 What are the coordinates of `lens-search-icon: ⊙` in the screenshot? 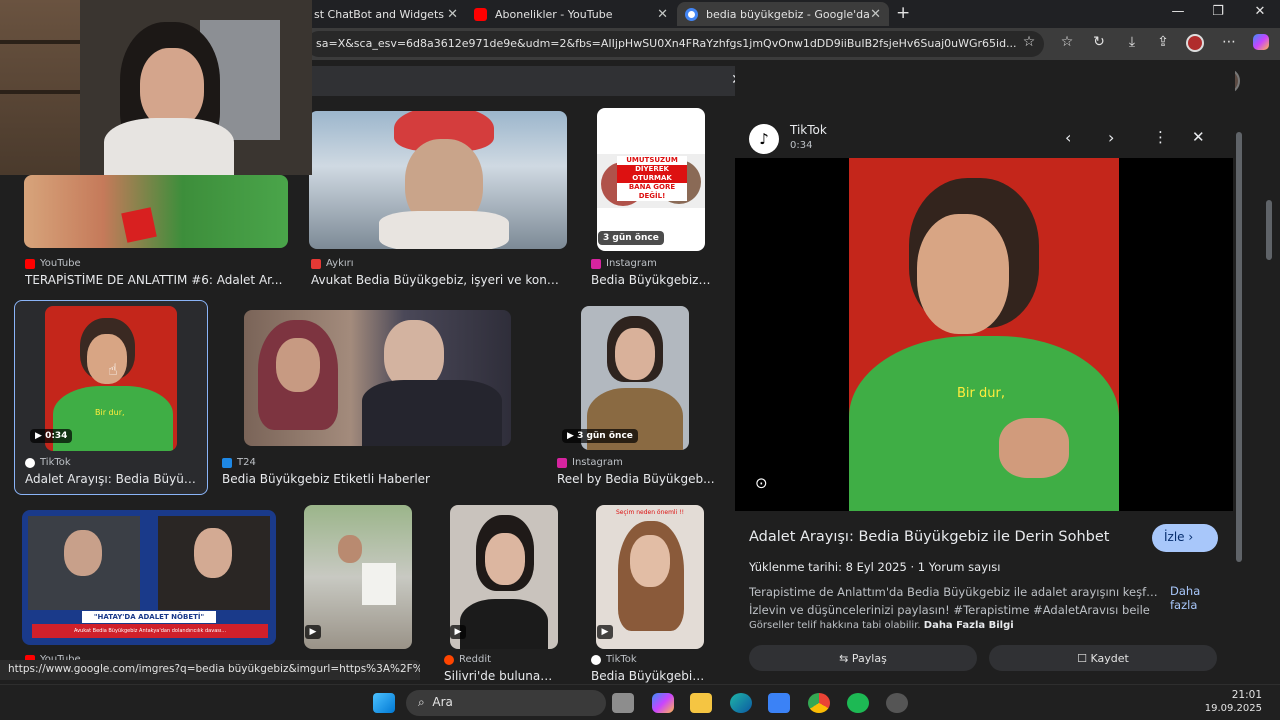 It's located at (761, 483).